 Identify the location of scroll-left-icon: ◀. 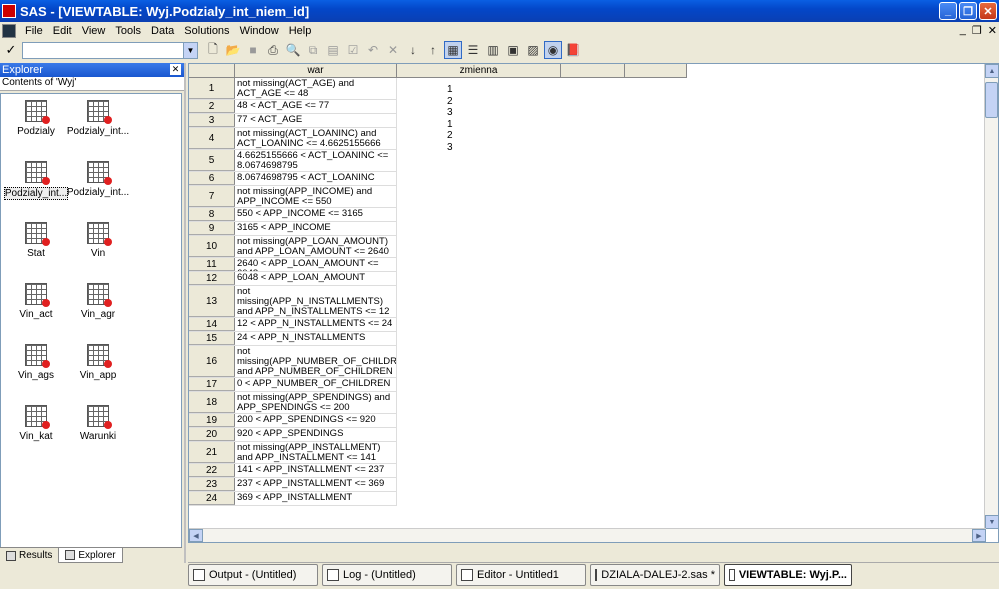
(196, 535).